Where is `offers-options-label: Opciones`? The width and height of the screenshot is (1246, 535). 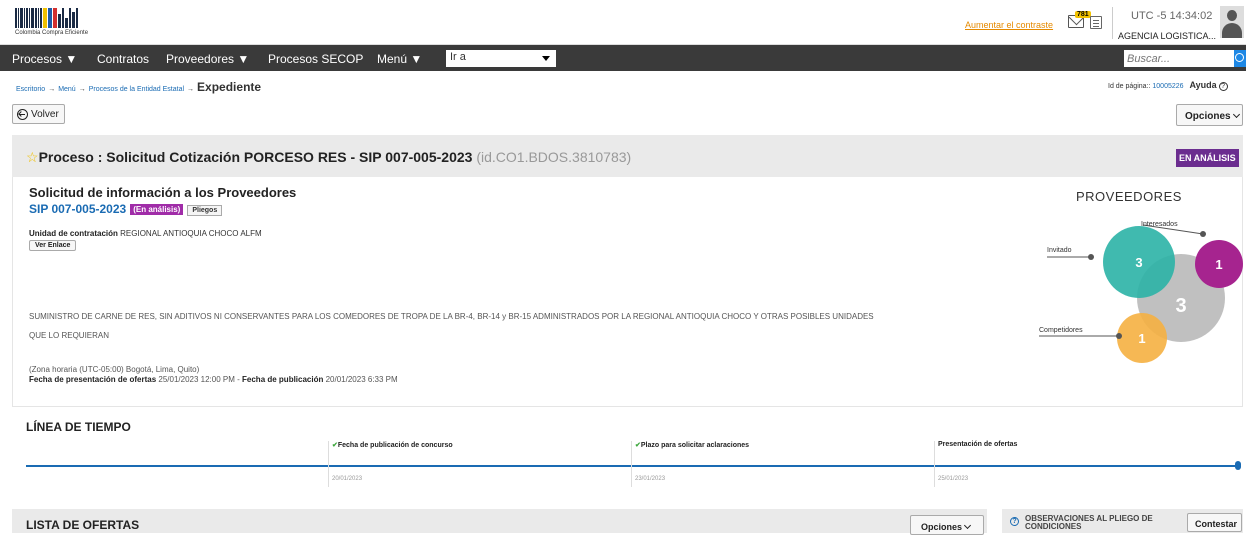 offers-options-label: Opciones is located at coordinates (942, 527).